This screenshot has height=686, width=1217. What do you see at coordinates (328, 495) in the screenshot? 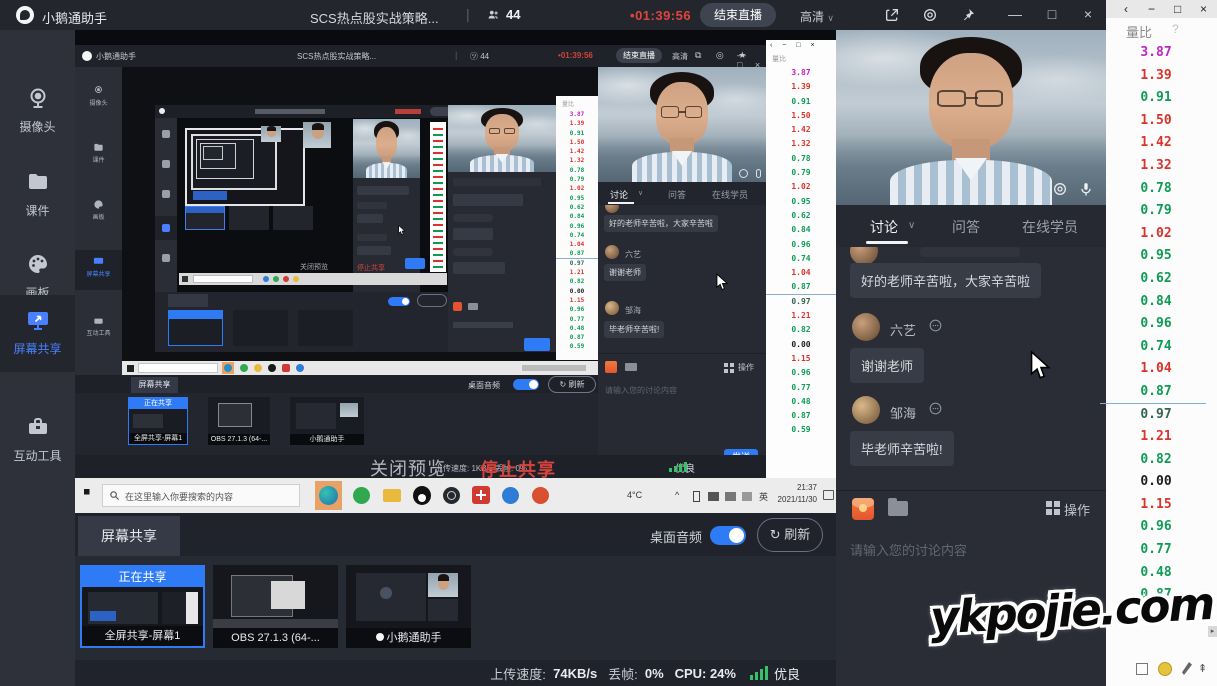
I see `edge-icon` at bounding box center [328, 495].